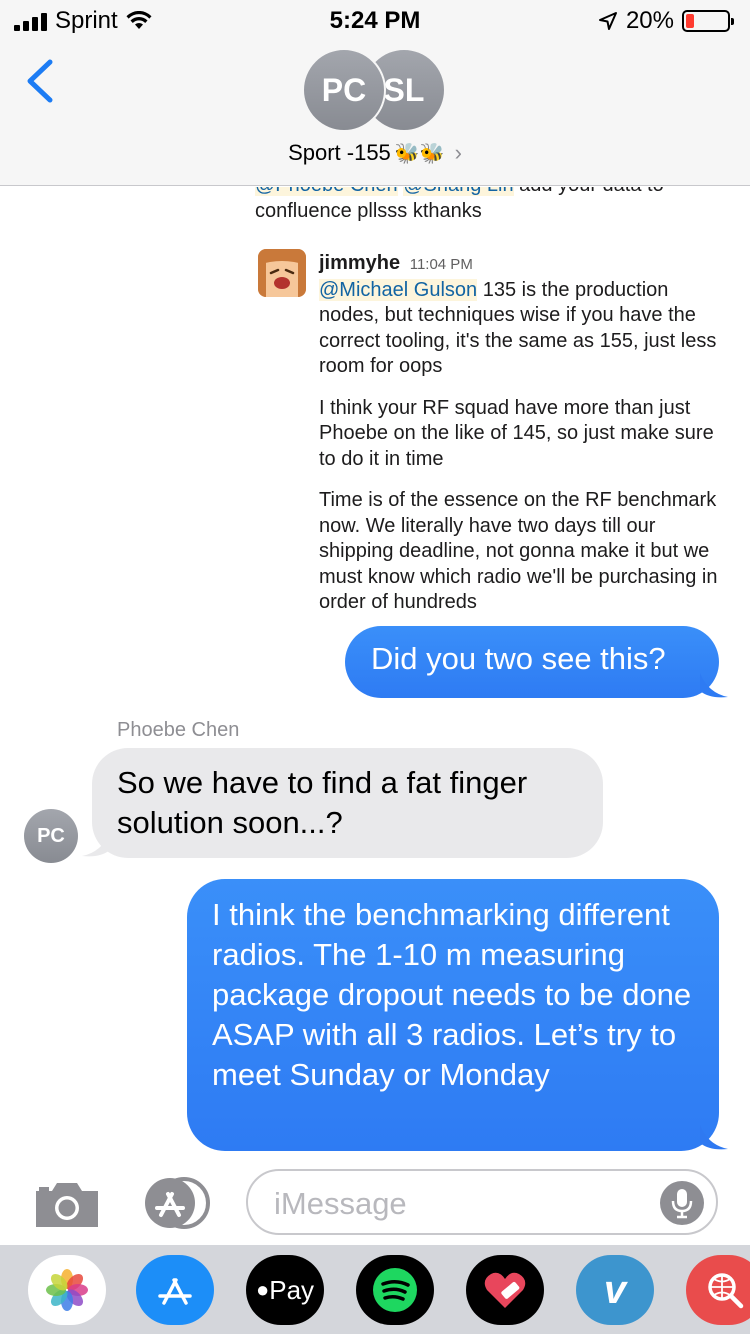 The width and height of the screenshot is (750, 1334). Describe the element at coordinates (176, 1203) in the screenshot. I see `app-store-icon` at that location.